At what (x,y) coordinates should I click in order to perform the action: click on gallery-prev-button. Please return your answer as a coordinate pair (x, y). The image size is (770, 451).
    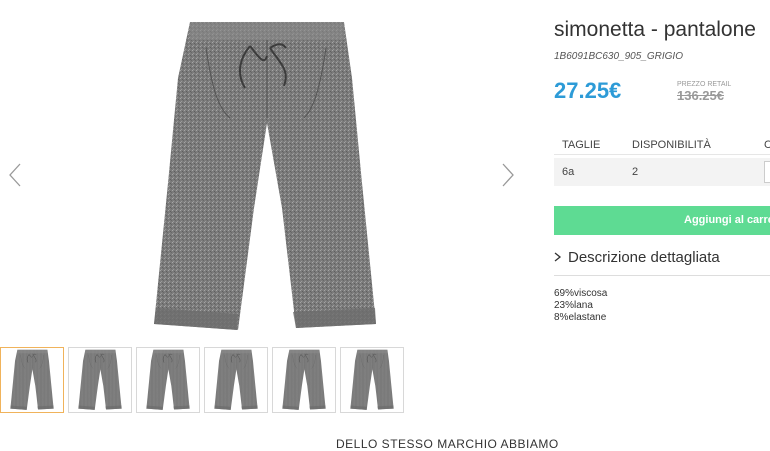
    Looking at the image, I should click on (16, 175).